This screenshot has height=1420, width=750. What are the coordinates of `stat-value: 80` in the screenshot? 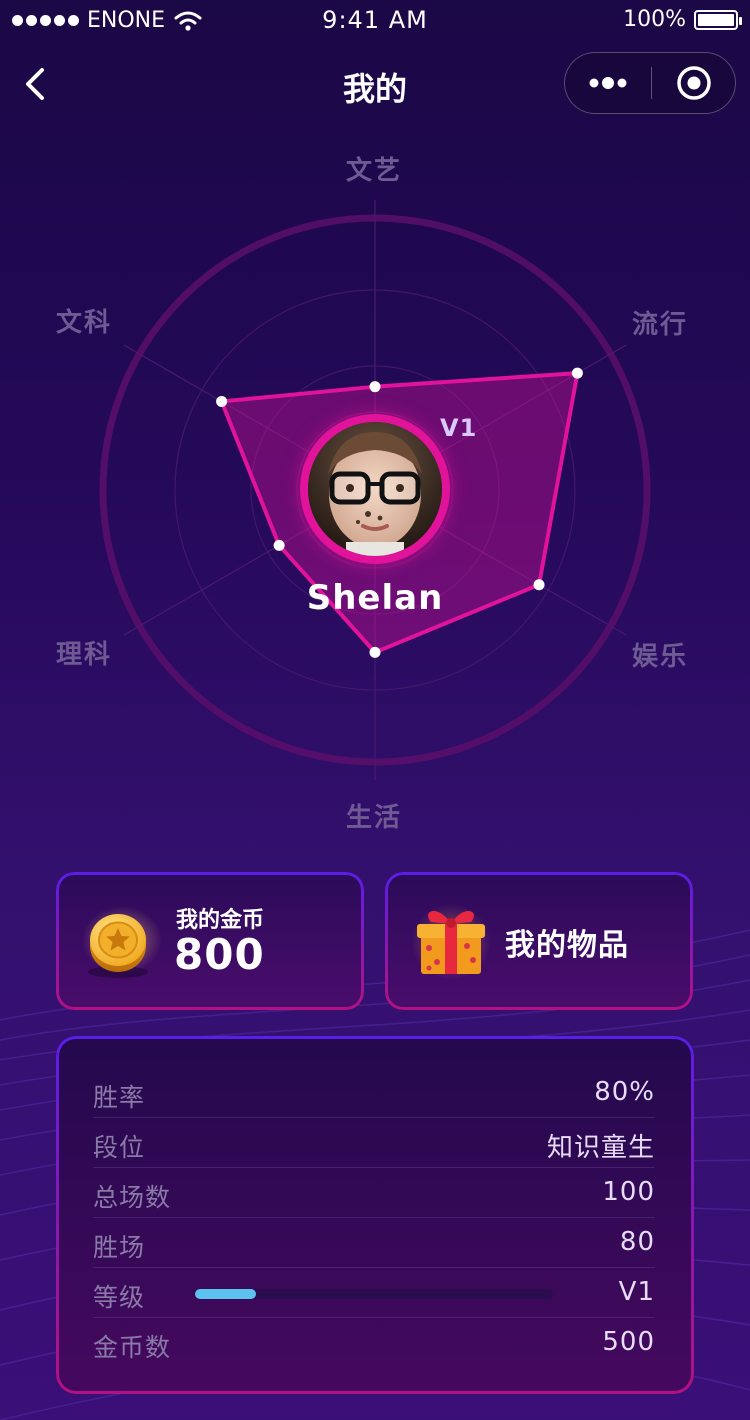 It's located at (637, 1242).